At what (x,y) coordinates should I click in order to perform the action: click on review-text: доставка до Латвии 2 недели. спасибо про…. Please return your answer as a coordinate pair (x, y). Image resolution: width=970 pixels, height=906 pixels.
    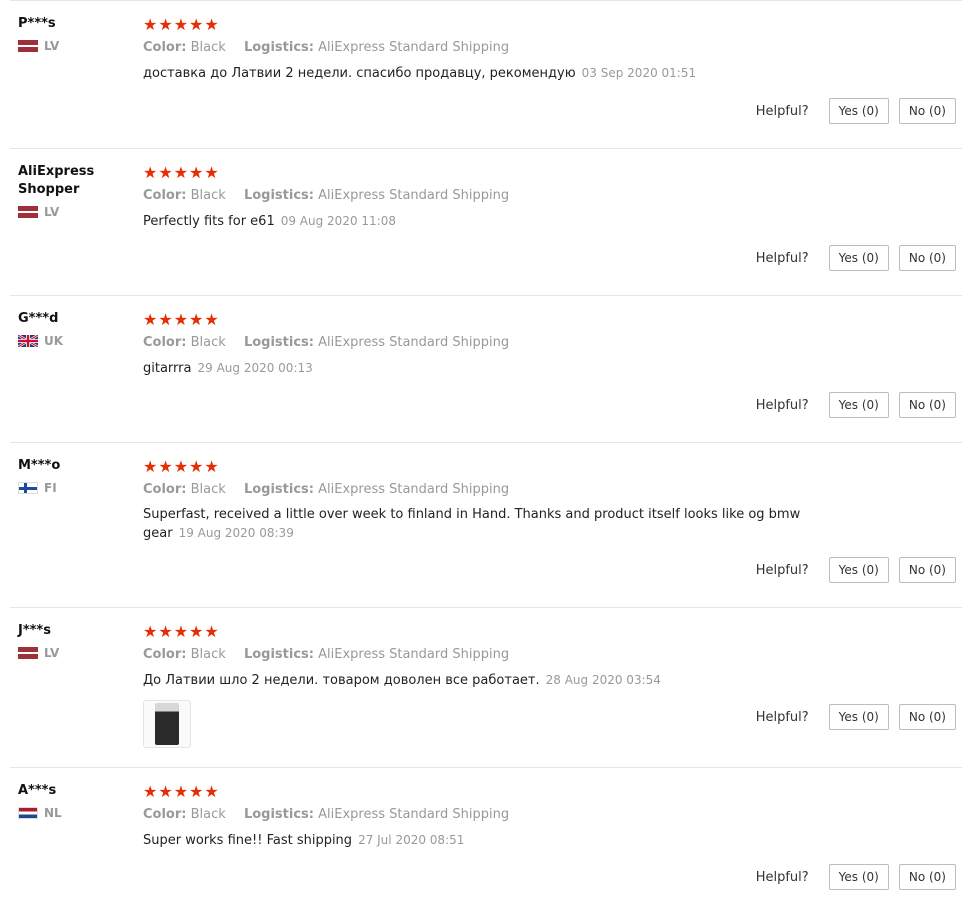
    Looking at the image, I should click on (492, 73).